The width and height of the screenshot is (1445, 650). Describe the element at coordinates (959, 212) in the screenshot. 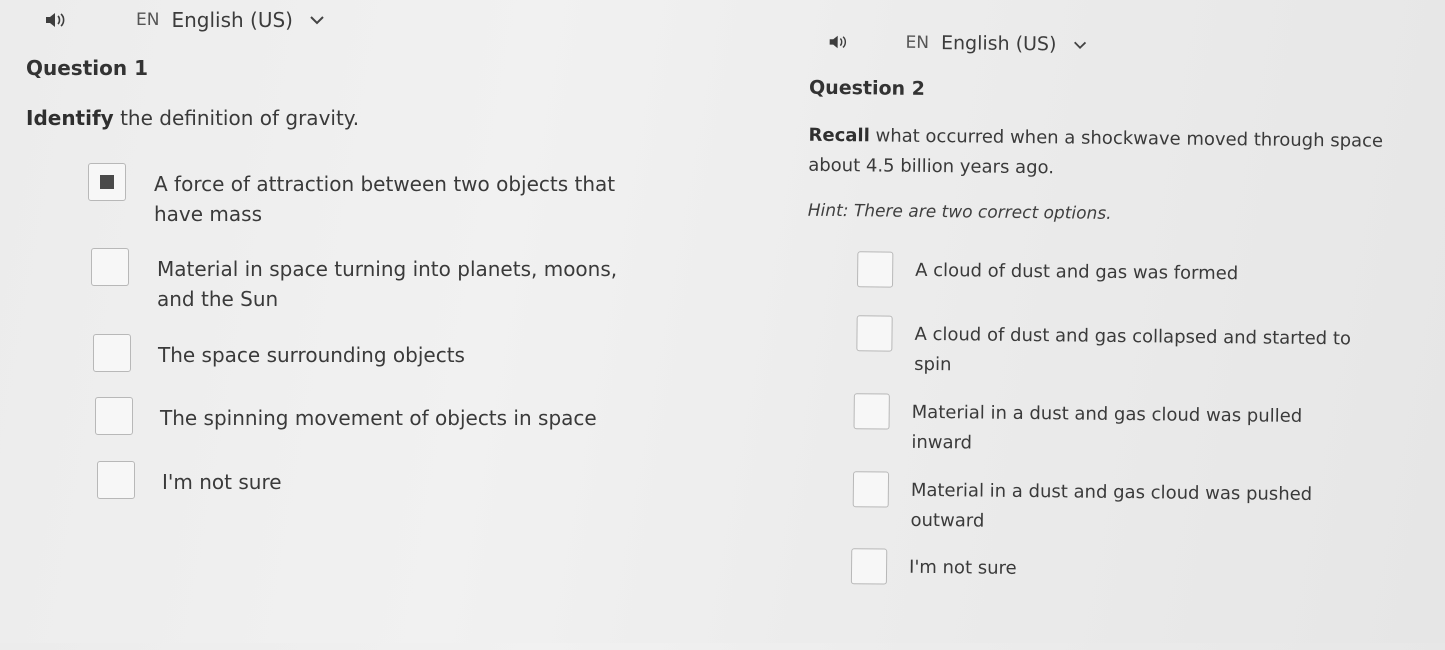

I see `question-hint: Hint: There are two correct options.` at that location.